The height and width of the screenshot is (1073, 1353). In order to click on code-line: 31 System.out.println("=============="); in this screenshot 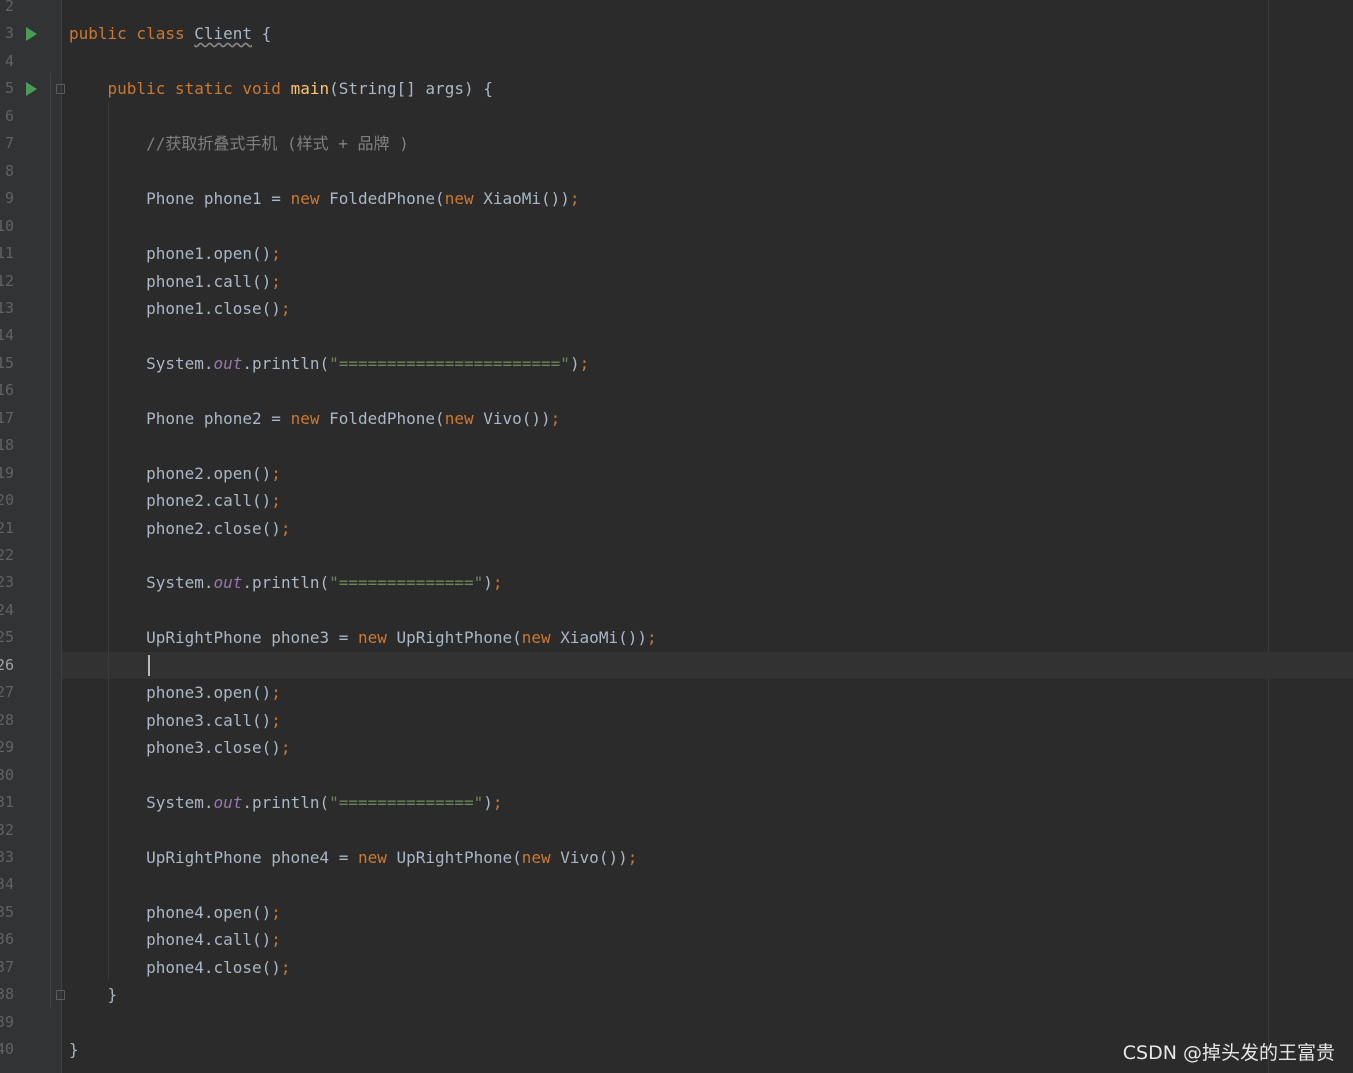, I will do `click(676, 802)`.